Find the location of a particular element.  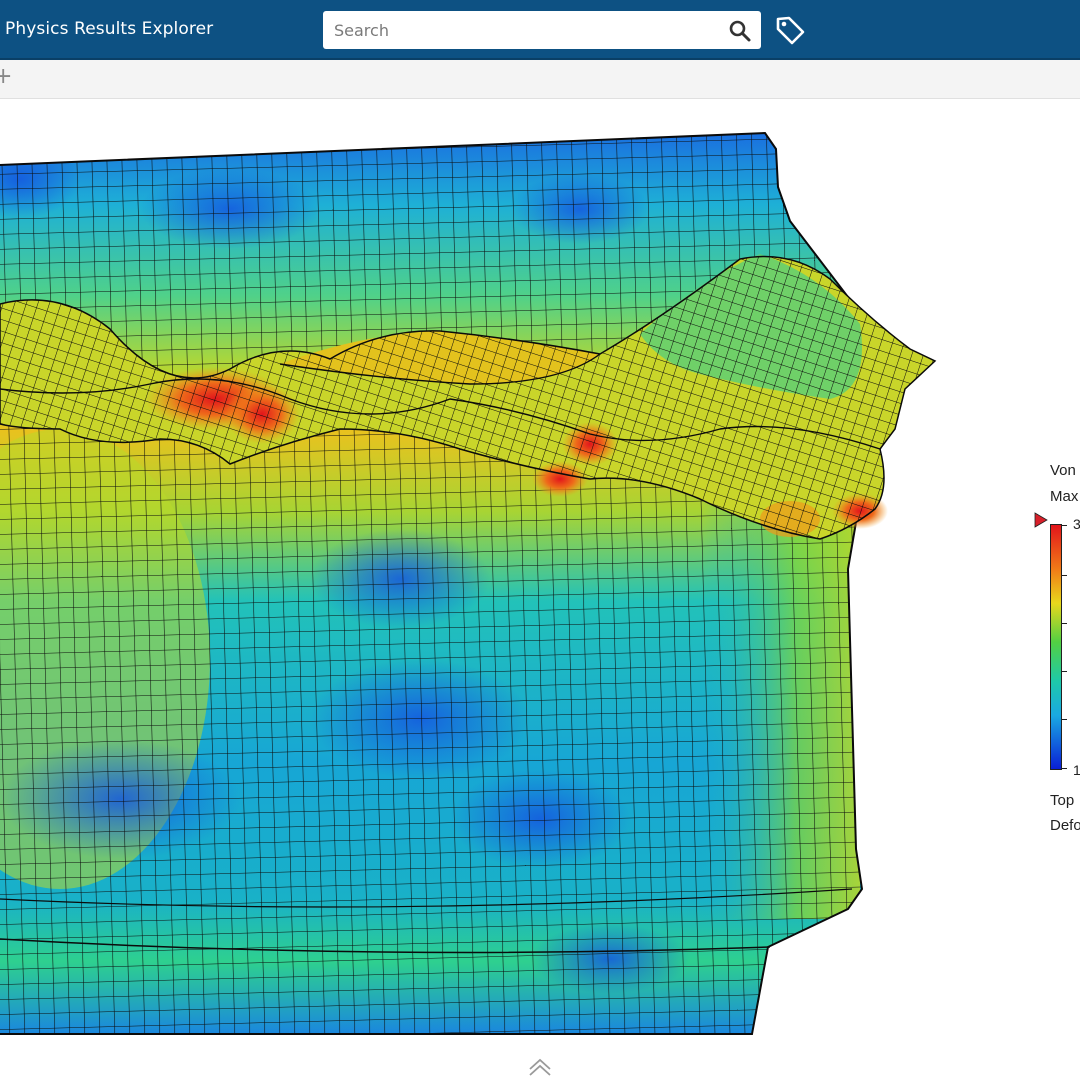

legend-title-line2: Max is located at coordinates (1064, 496).